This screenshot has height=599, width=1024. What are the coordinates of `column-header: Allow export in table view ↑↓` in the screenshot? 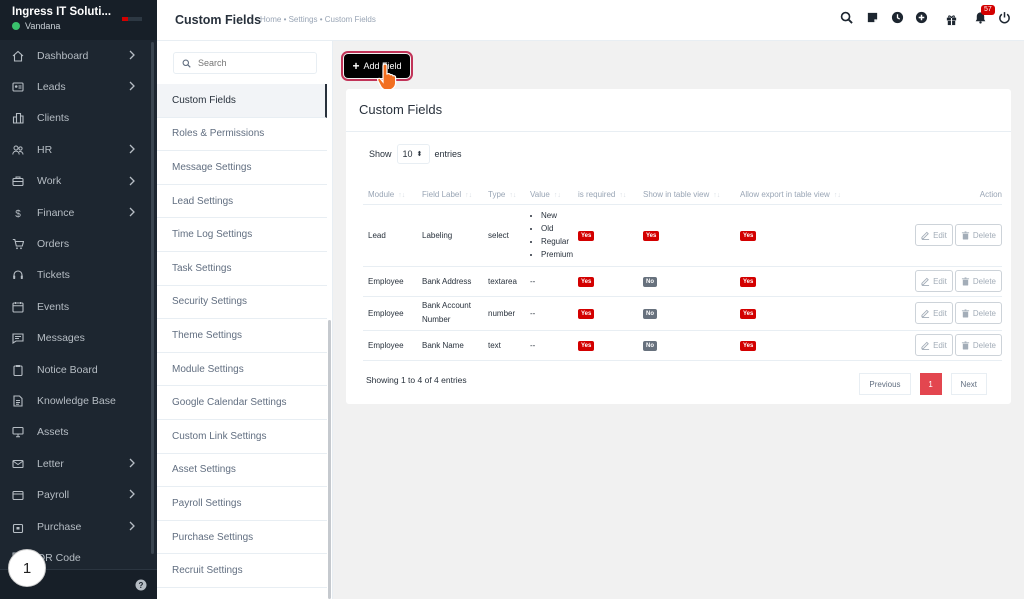 It's located at (799, 195).